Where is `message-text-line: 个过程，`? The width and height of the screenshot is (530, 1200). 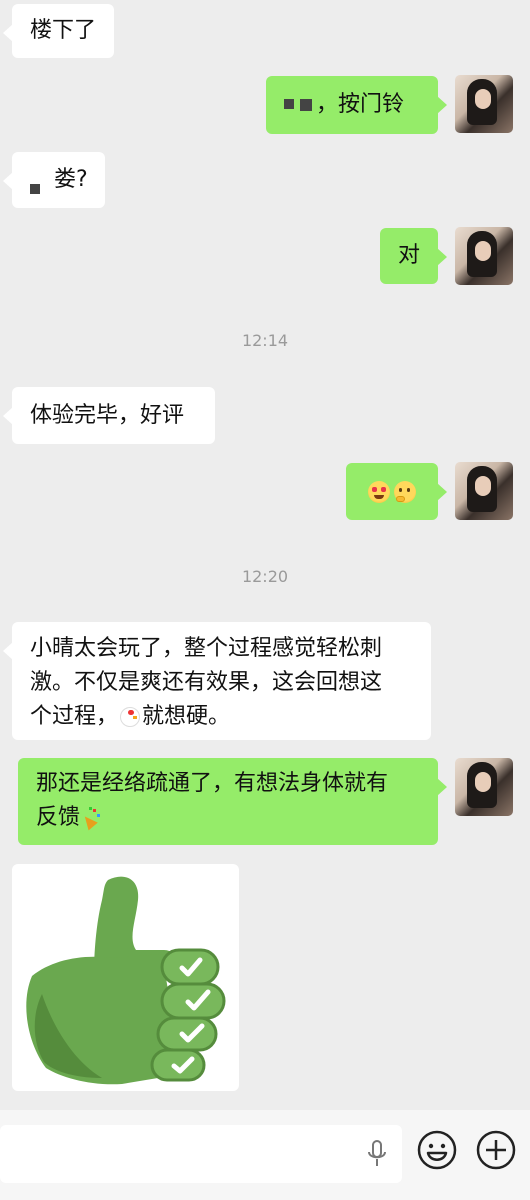
message-text-line: 个过程， is located at coordinates (74, 716).